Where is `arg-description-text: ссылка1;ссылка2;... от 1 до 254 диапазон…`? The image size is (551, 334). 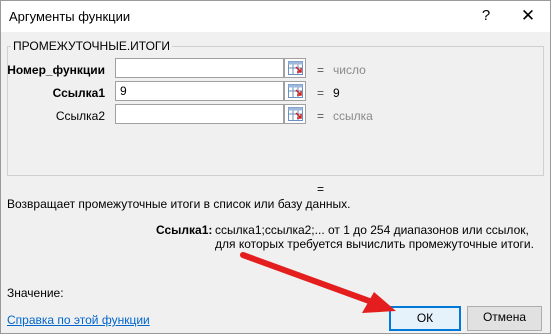 arg-description-text: ссылка1;ссылка2;... от 1 до 254 диапазон… is located at coordinates (374, 237).